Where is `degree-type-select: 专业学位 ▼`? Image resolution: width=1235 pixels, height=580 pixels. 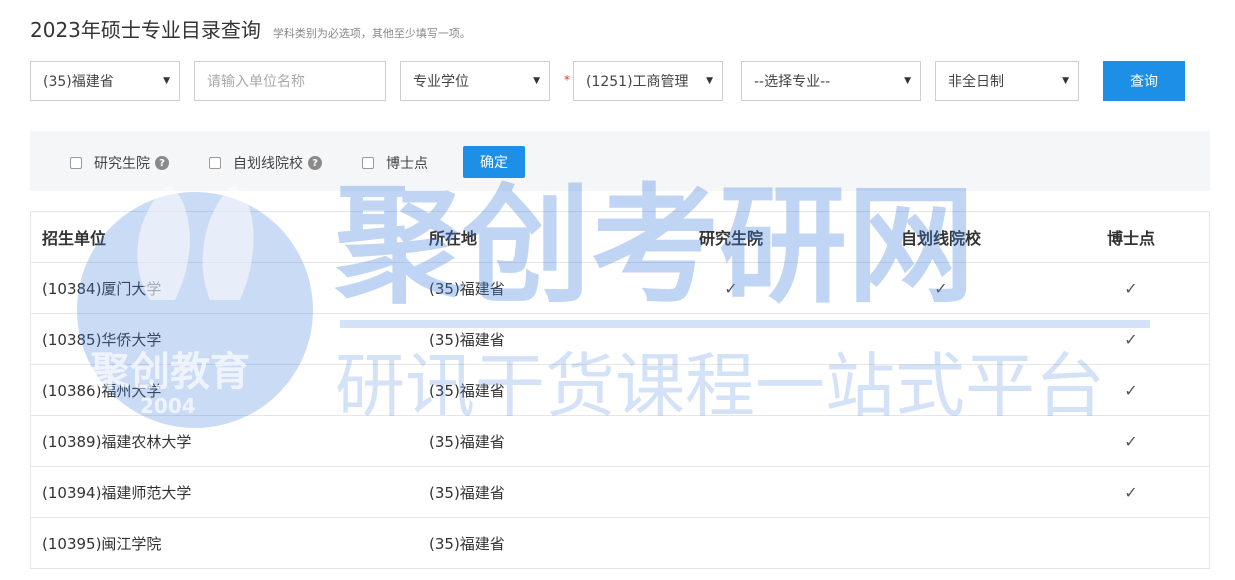 degree-type-select: 专业学位 ▼ is located at coordinates (475, 81).